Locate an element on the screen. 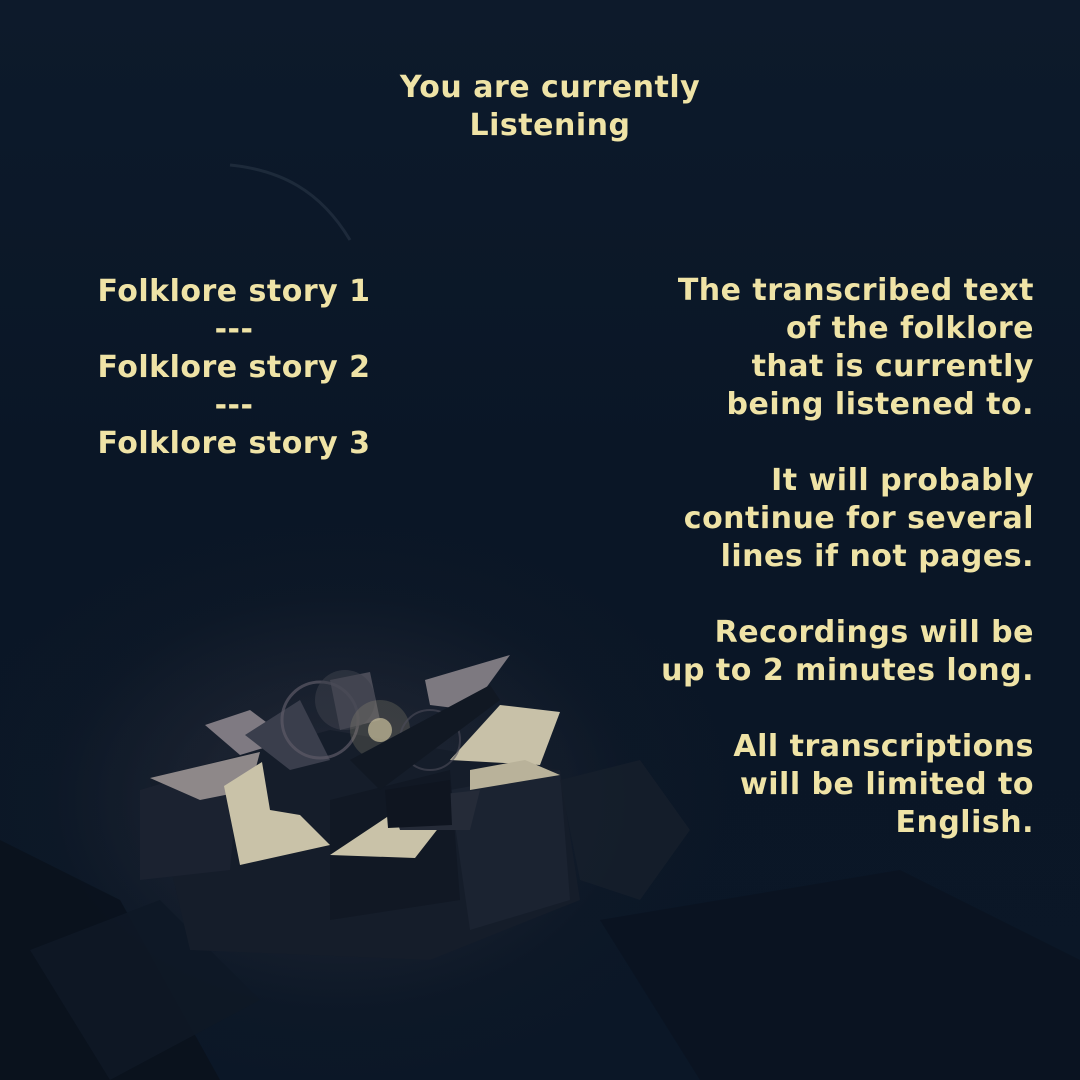  story-item-2: Folklore story 2 is located at coordinates (234, 368).